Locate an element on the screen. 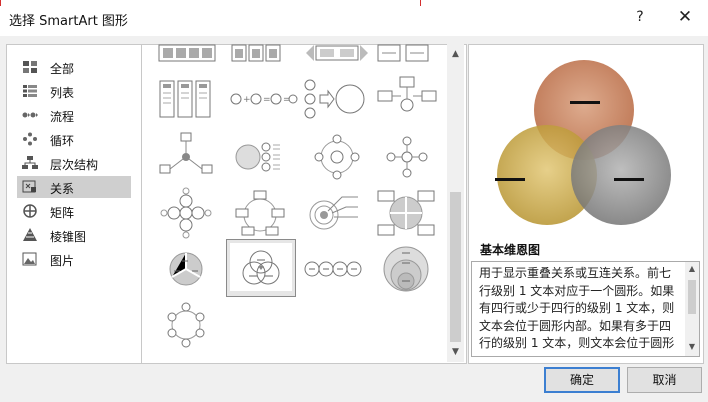  layout-thumbnail-selected is located at coordinates (261, 268).